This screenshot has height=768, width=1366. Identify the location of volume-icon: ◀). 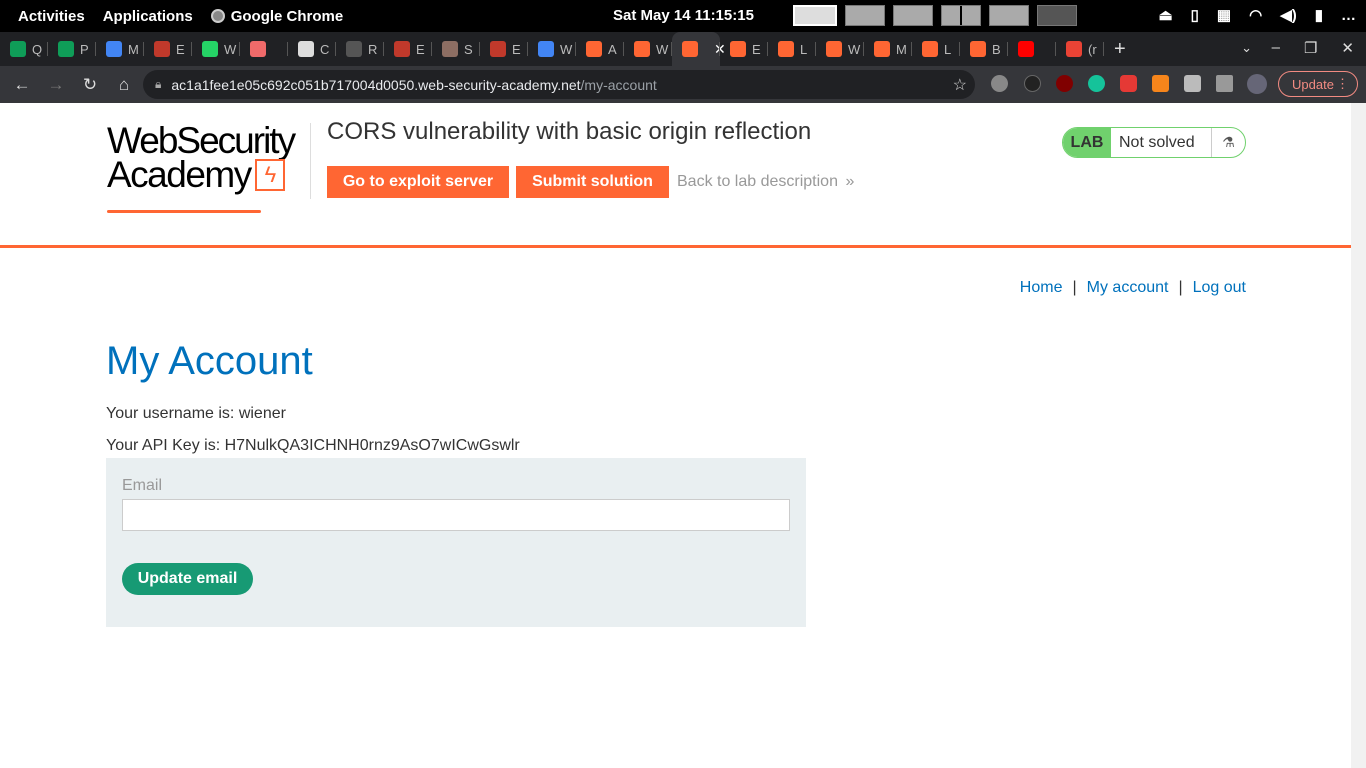
(1288, 15).